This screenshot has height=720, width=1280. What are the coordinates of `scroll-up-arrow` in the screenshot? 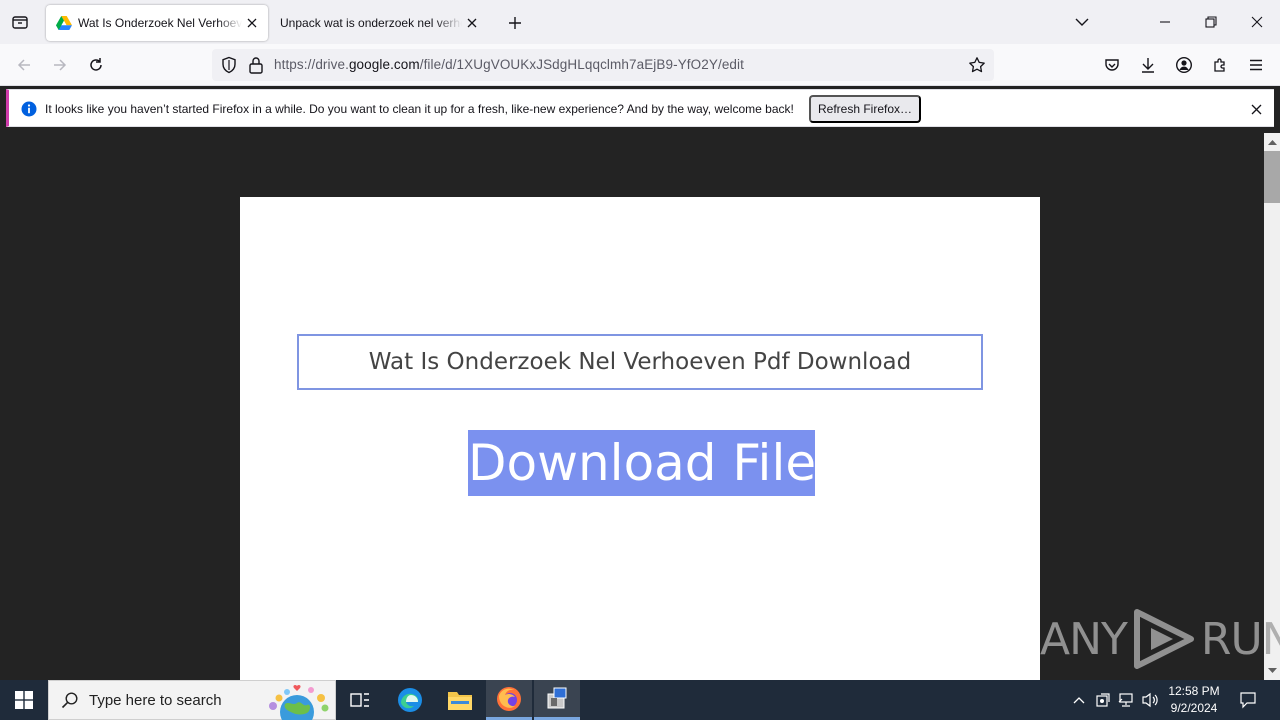 It's located at (1272, 142).